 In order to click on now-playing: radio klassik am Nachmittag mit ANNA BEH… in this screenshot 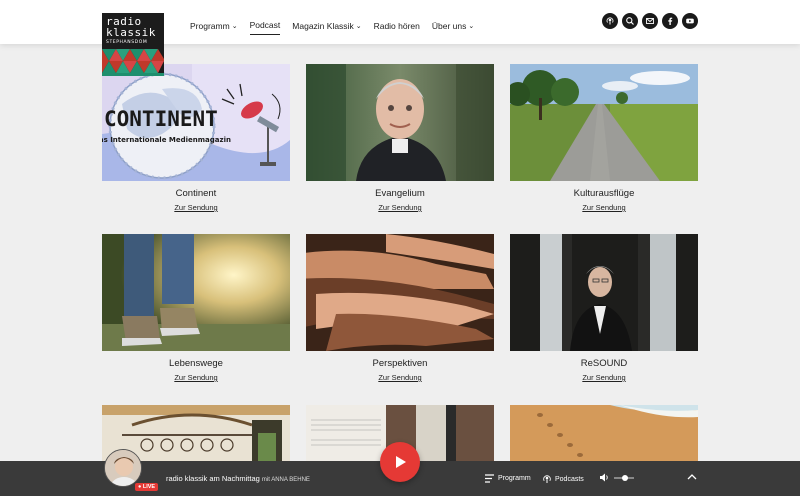, I will do `click(238, 478)`.